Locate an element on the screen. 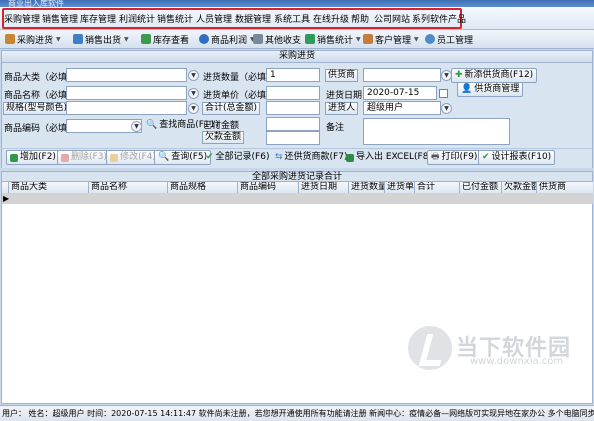 Image resolution: width=594 pixels, height=421 pixels. other-finance-icon is located at coordinates (258, 39).